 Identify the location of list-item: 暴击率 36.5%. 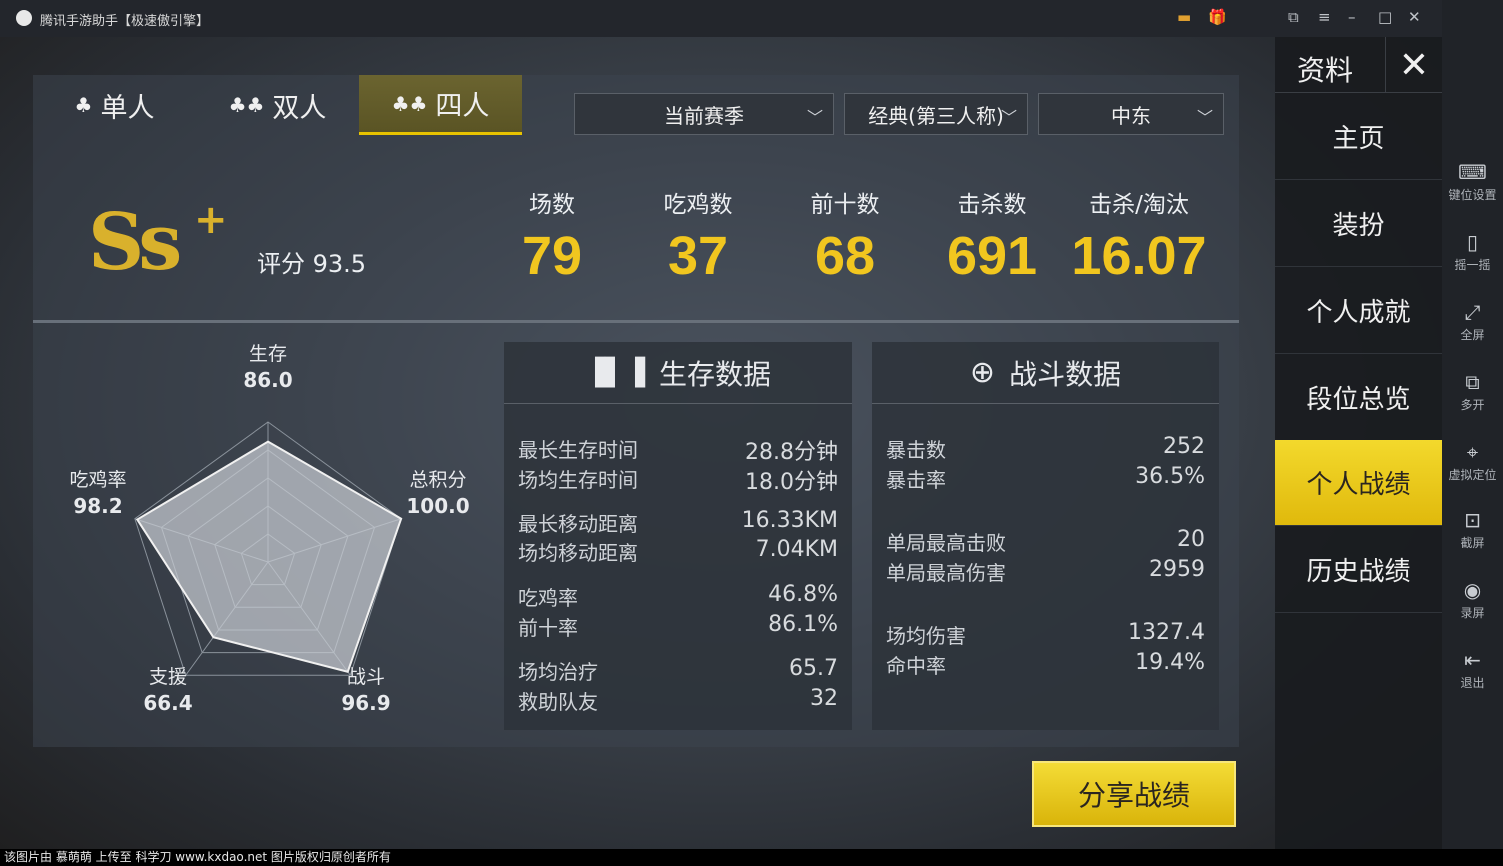
(1045, 478).